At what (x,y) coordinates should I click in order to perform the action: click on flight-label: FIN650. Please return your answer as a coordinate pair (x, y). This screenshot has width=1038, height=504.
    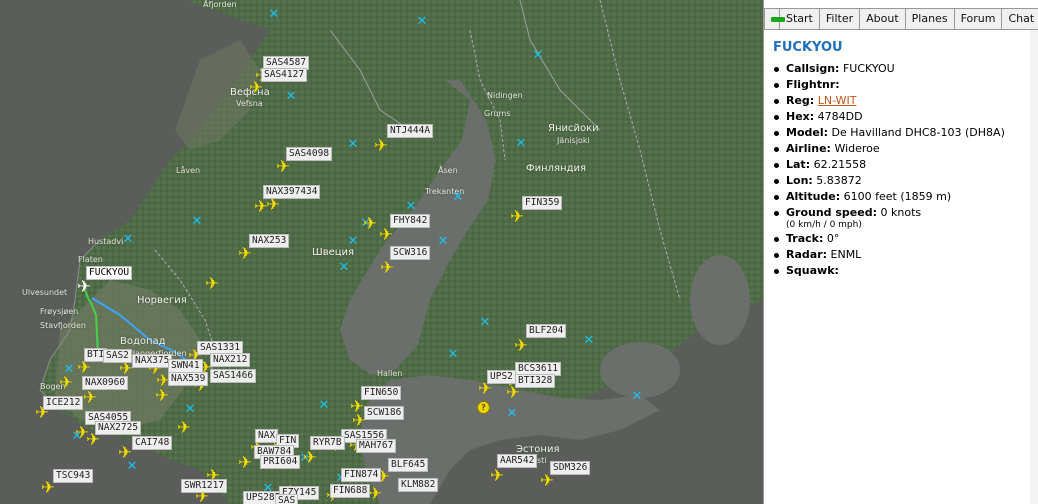
    Looking at the image, I should click on (381, 393).